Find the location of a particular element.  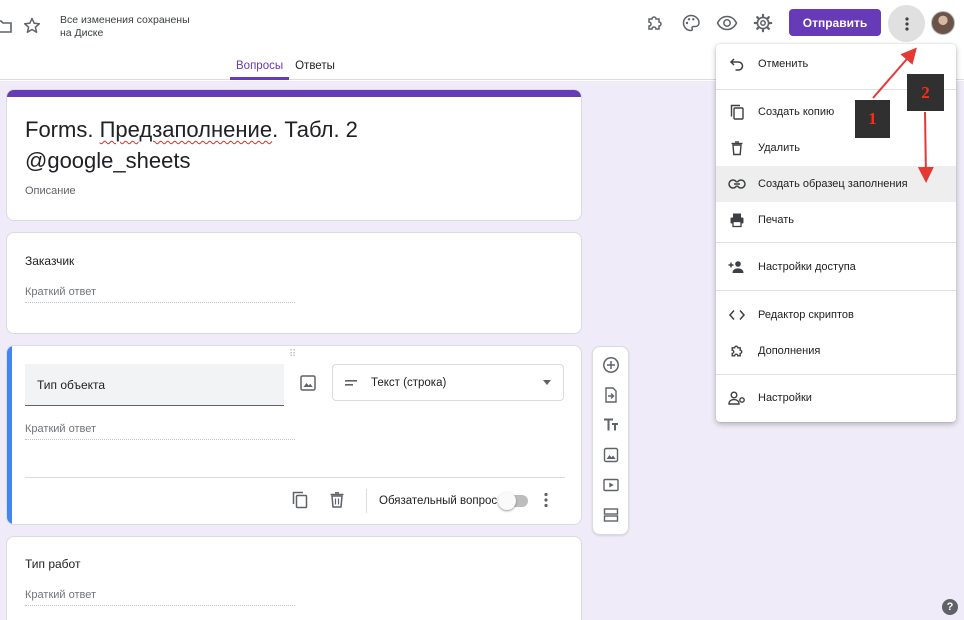

menu-item-label: Создать копию is located at coordinates (796, 112).